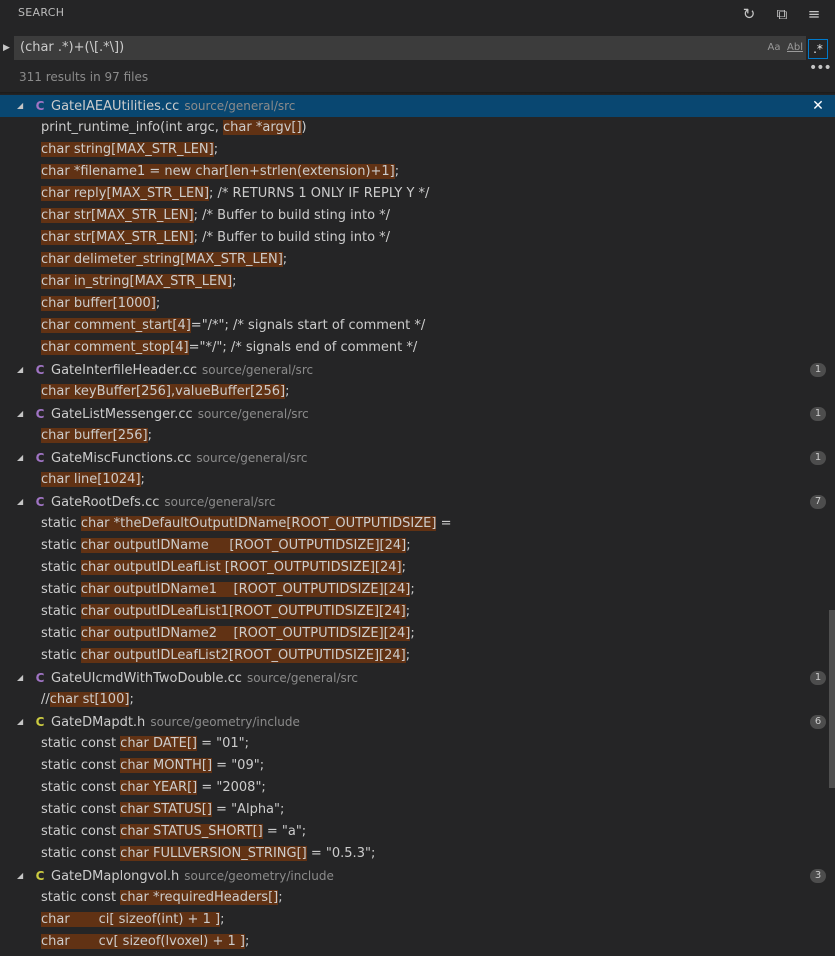 Image resolution: width=835 pixels, height=956 pixels. I want to click on match-text: static const char *requiredHeaders[];, so click(162, 898).